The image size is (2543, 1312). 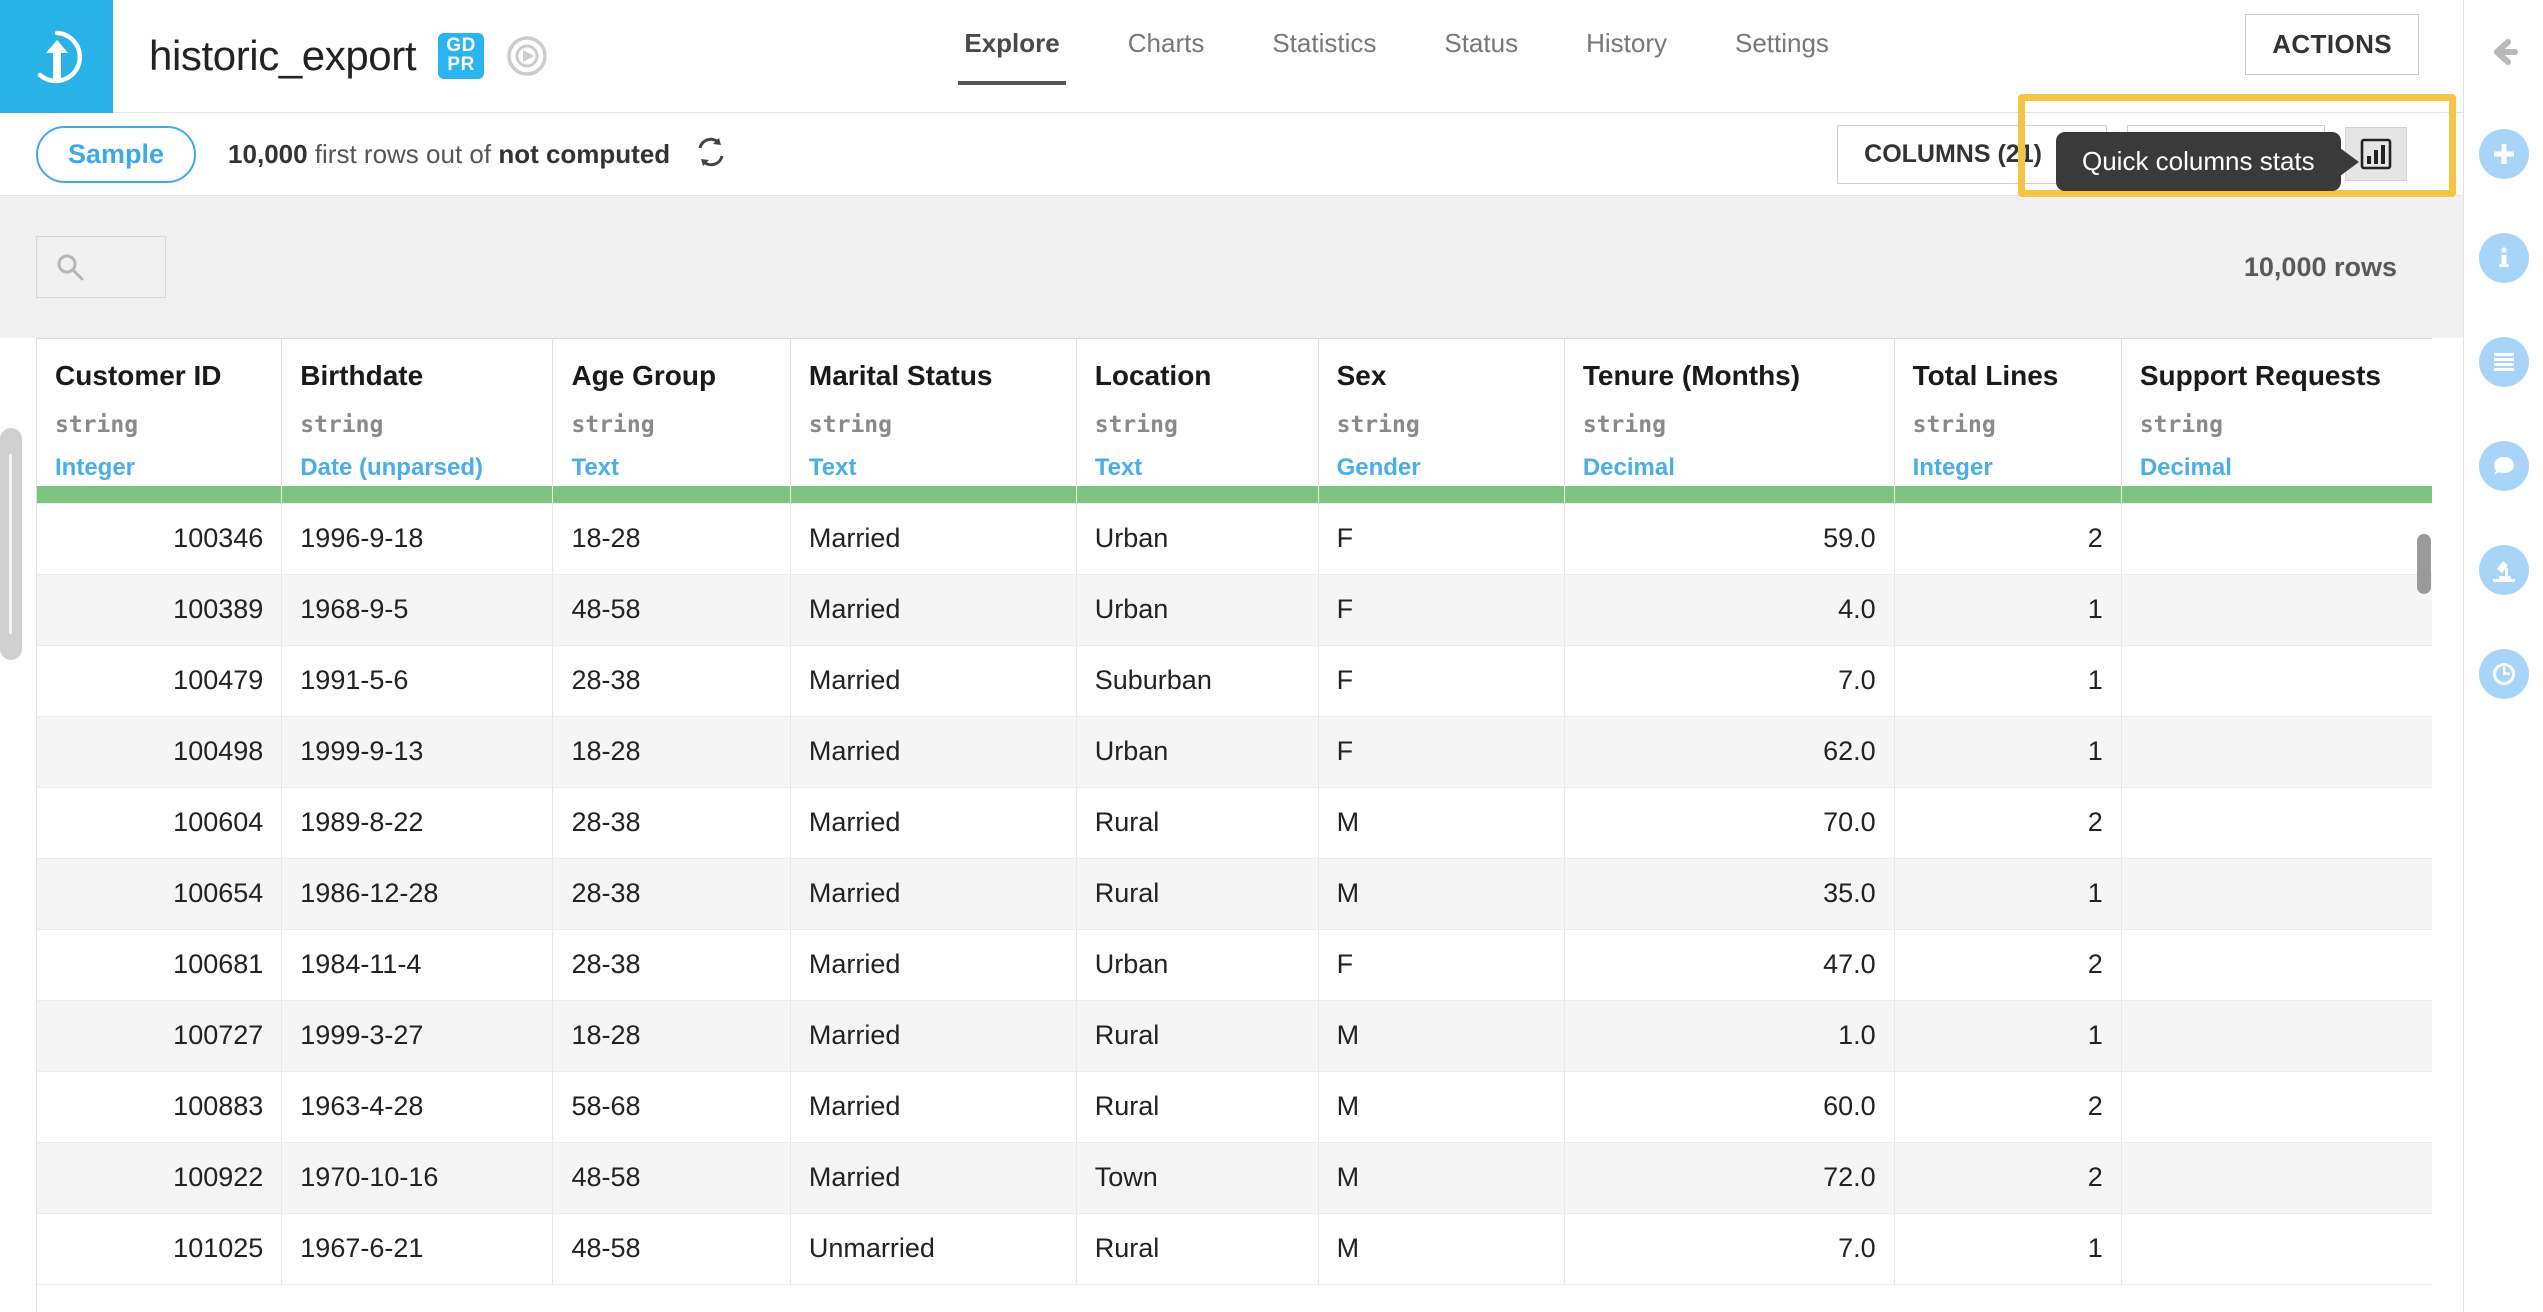 What do you see at coordinates (160, 823) in the screenshot?
I see `table-cell: 100604` at bounding box center [160, 823].